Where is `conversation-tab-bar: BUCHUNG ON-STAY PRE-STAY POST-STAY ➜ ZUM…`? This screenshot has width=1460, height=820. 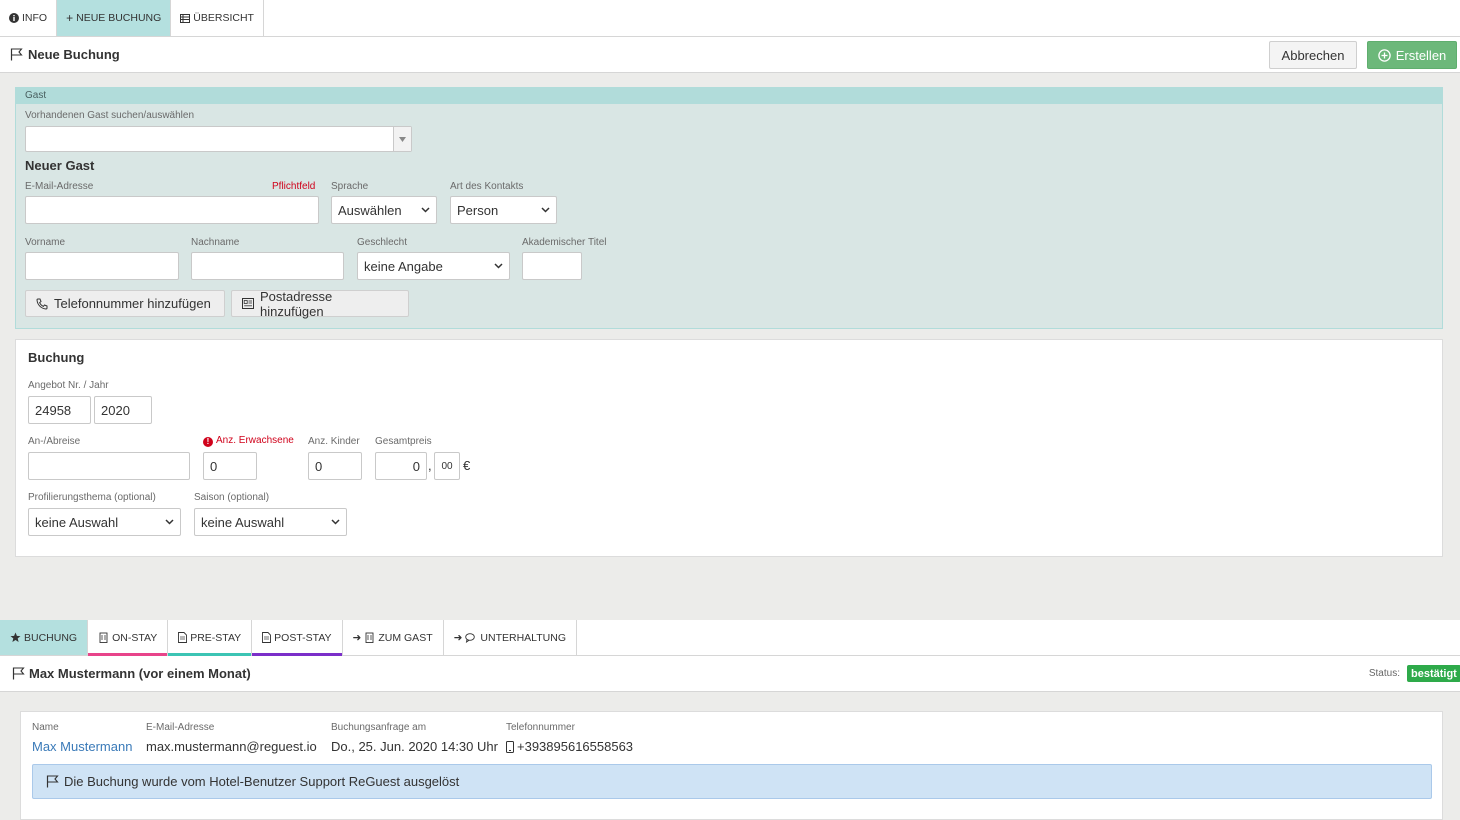
conversation-tab-bar: BUCHUNG ON-STAY PRE-STAY POST-STAY ➜ ZUM… is located at coordinates (730, 638).